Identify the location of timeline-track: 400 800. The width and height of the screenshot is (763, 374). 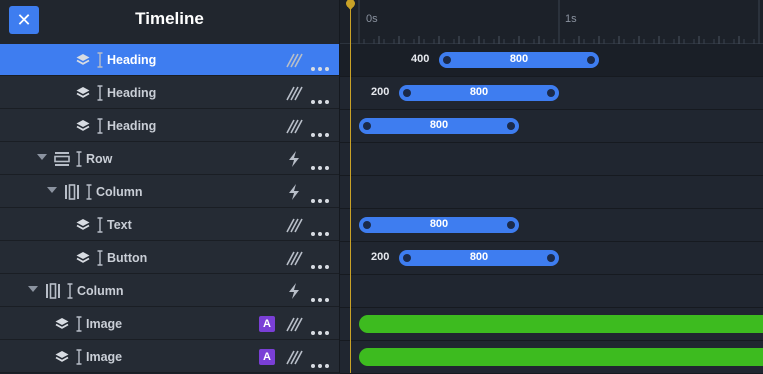
(551, 60).